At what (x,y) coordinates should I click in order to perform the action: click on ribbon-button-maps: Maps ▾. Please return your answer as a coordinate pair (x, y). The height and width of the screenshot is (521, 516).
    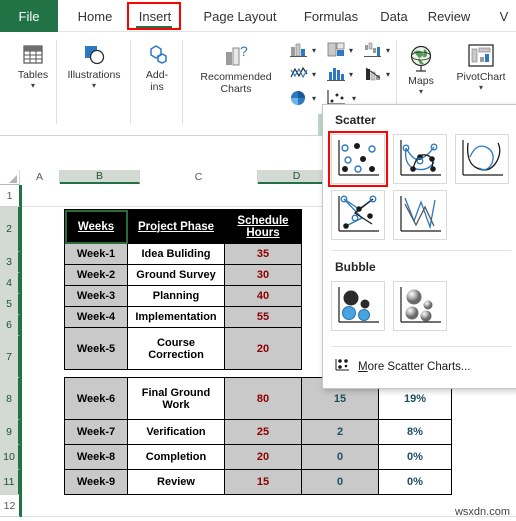
    Looking at the image, I should click on (421, 68).